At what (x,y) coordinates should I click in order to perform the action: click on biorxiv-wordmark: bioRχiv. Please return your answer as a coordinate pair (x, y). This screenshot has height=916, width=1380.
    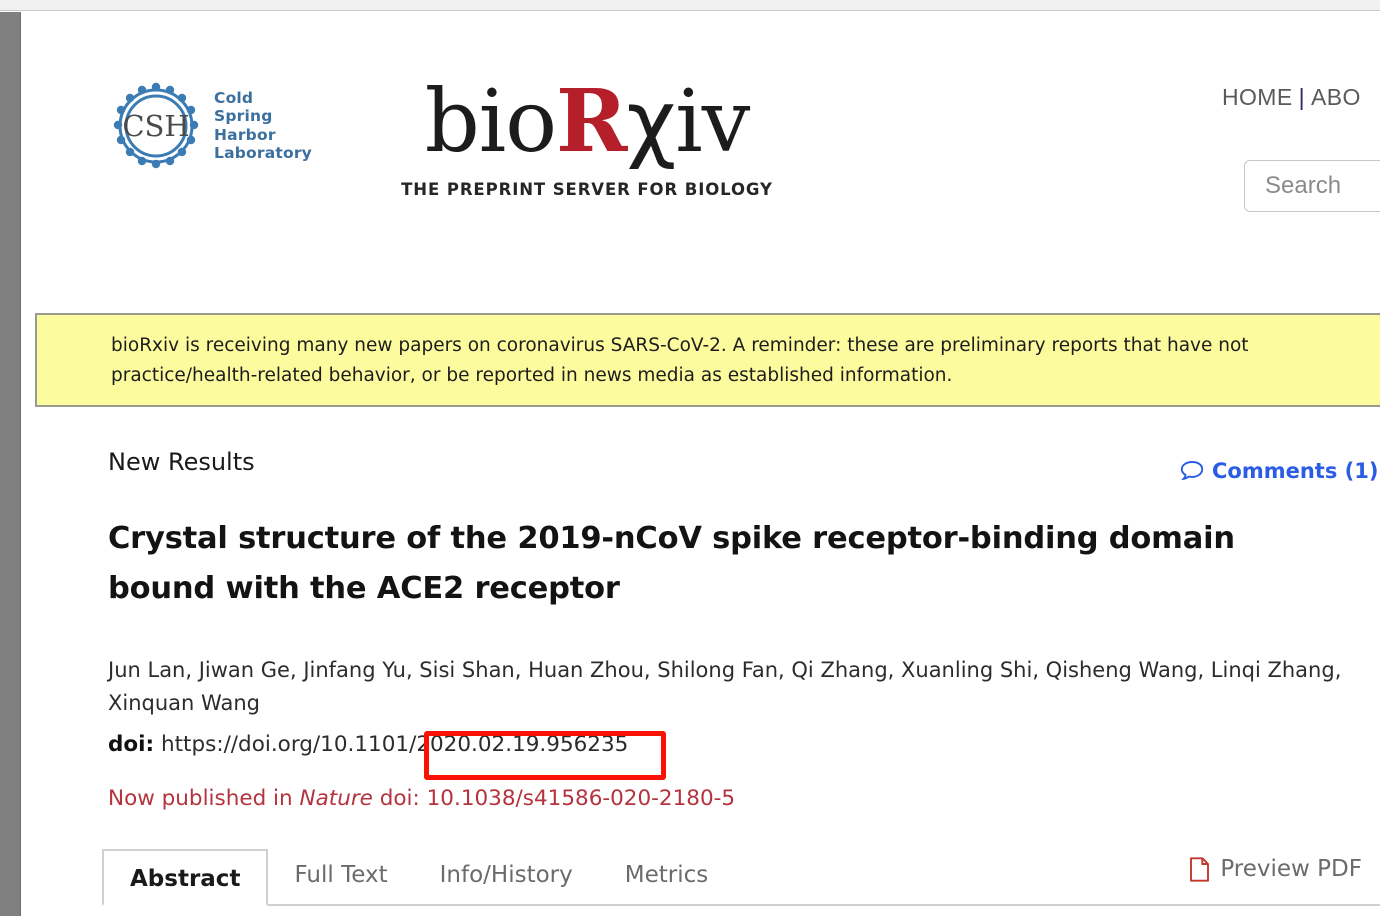
    Looking at the image, I should click on (587, 121).